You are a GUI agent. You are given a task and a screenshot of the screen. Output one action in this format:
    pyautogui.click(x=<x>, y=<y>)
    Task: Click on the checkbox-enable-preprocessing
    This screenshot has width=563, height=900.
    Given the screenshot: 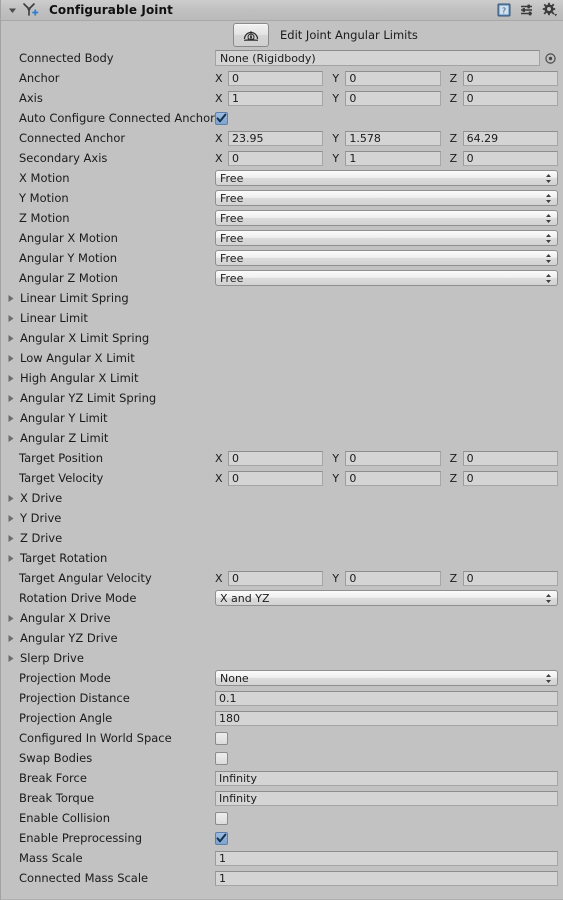 What is the action you would take?
    pyautogui.click(x=221, y=838)
    